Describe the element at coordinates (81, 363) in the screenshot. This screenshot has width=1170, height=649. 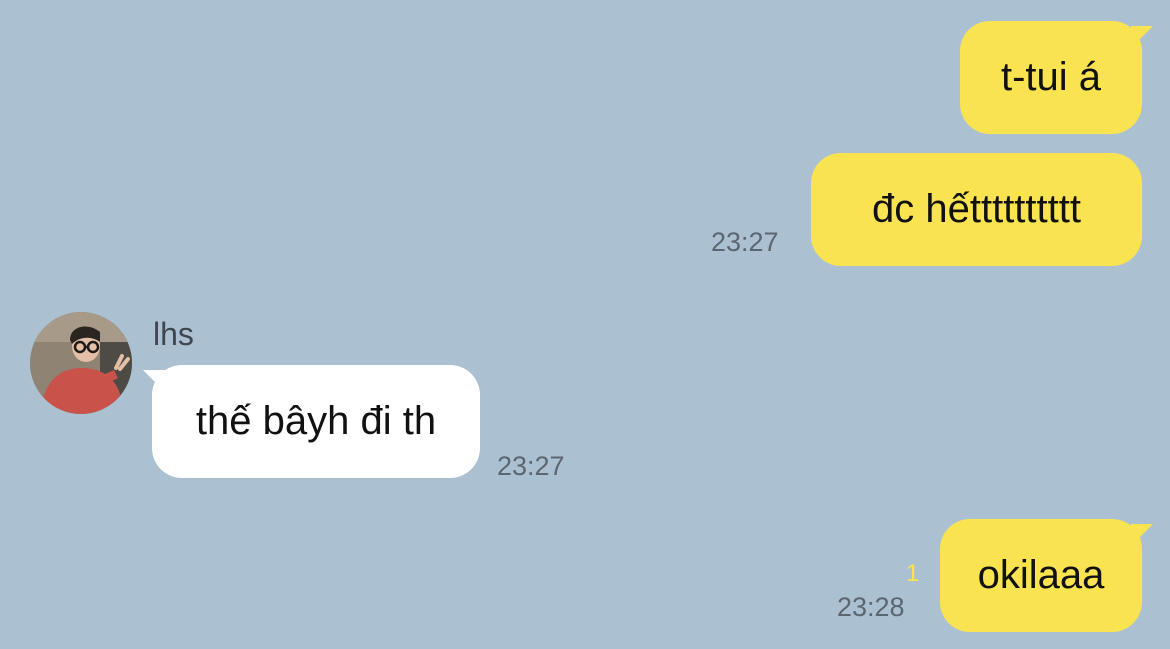
I see `user-avatar-icon` at that location.